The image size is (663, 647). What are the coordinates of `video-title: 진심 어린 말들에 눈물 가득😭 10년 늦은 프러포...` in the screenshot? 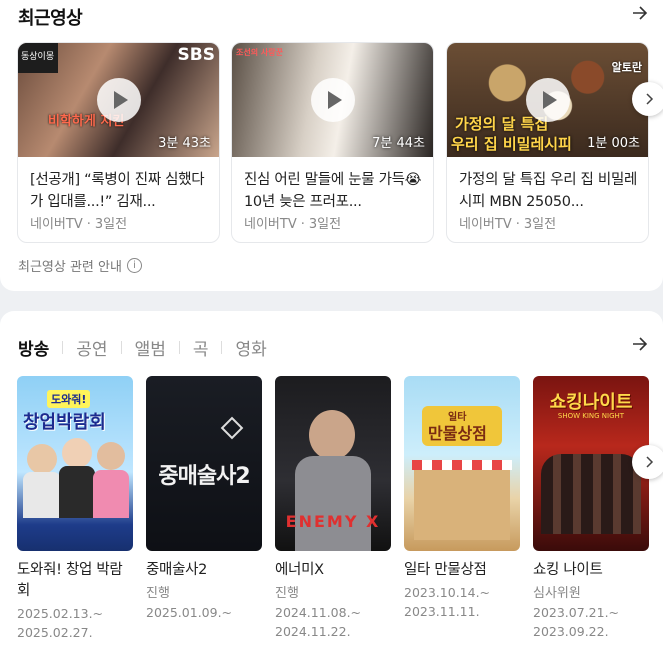 It's located at (333, 191).